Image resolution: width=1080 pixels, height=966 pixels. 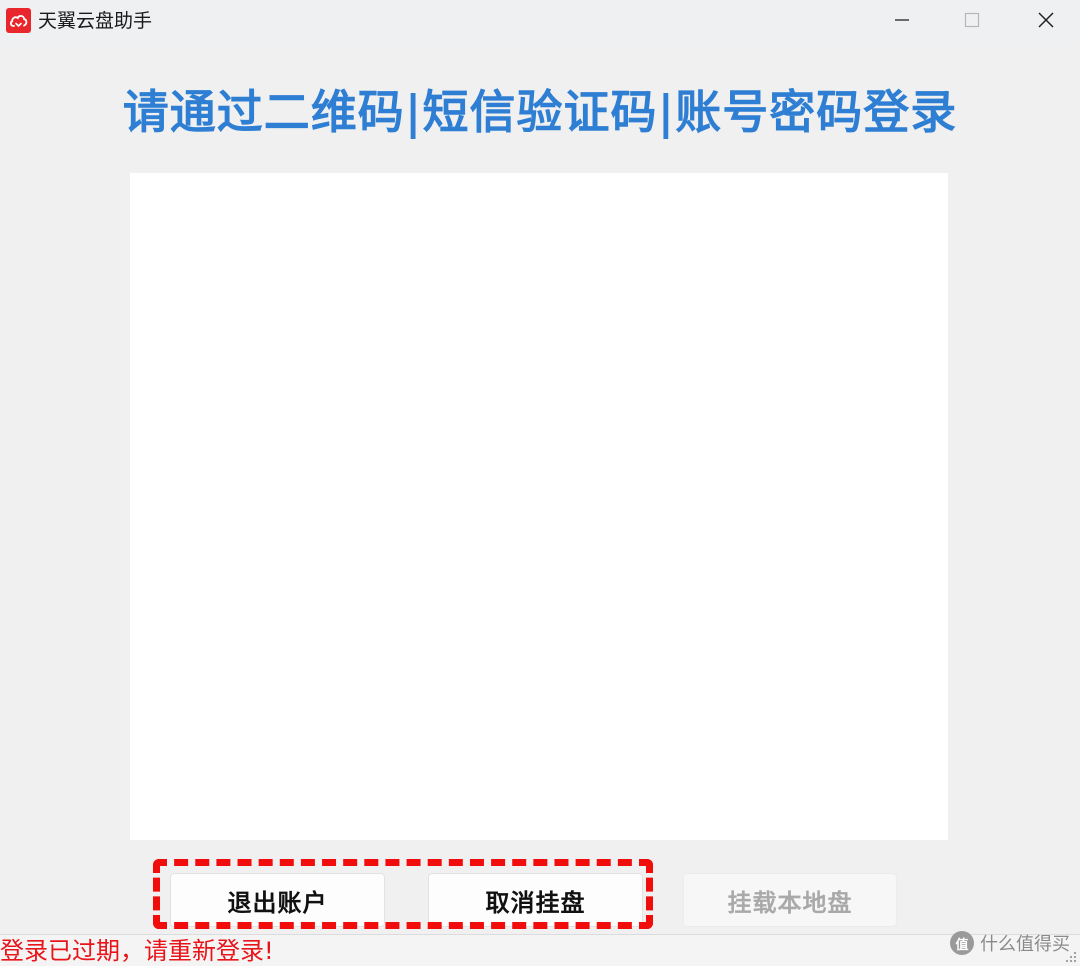 I want to click on logout-button: 退出账户, so click(x=277, y=900).